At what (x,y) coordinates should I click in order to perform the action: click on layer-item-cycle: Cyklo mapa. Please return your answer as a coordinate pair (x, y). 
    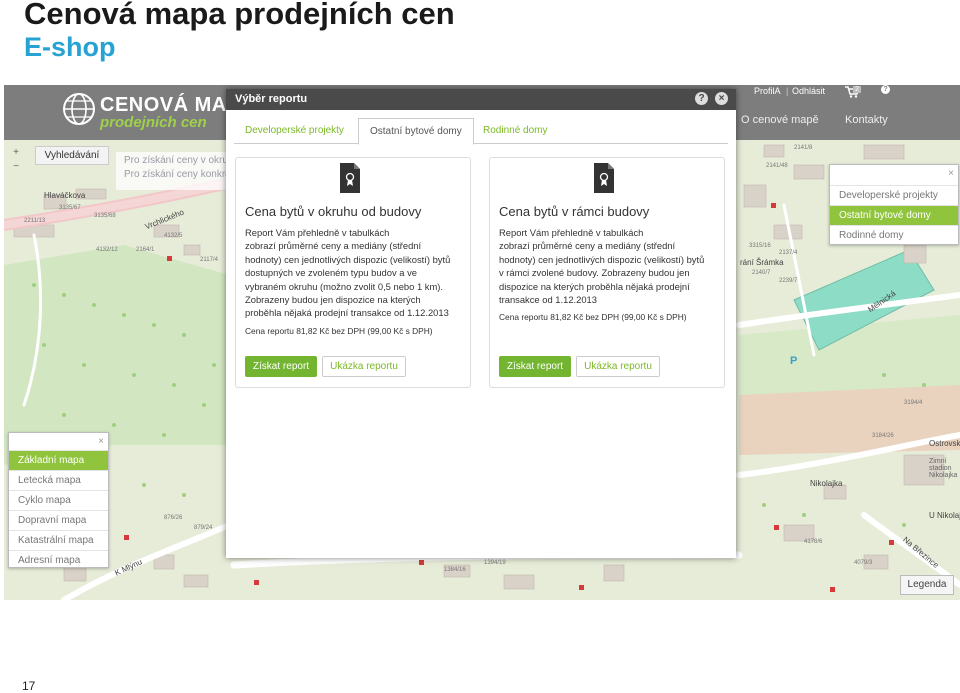
    Looking at the image, I should click on (58, 500).